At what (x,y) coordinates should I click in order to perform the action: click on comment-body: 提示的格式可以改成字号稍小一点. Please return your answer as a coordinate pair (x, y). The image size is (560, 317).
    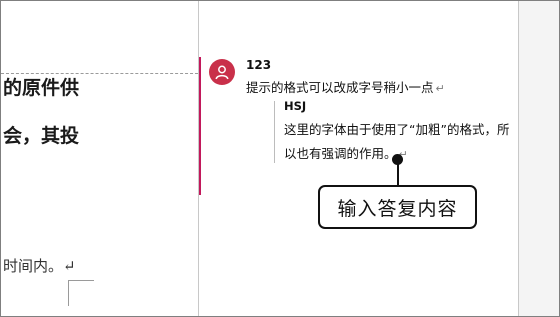
    Looking at the image, I should click on (340, 87).